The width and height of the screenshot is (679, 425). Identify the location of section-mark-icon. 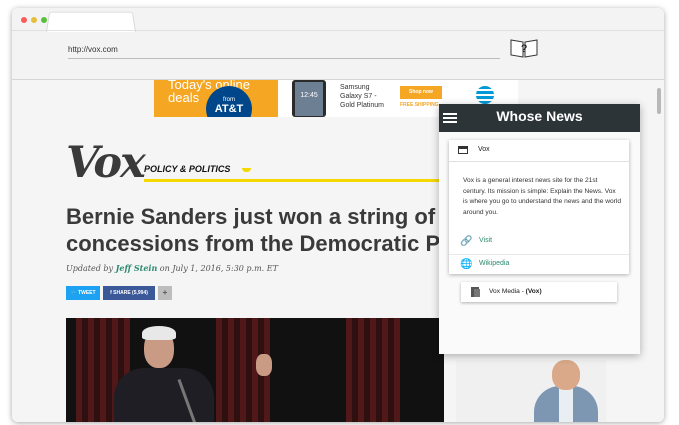
(246, 170).